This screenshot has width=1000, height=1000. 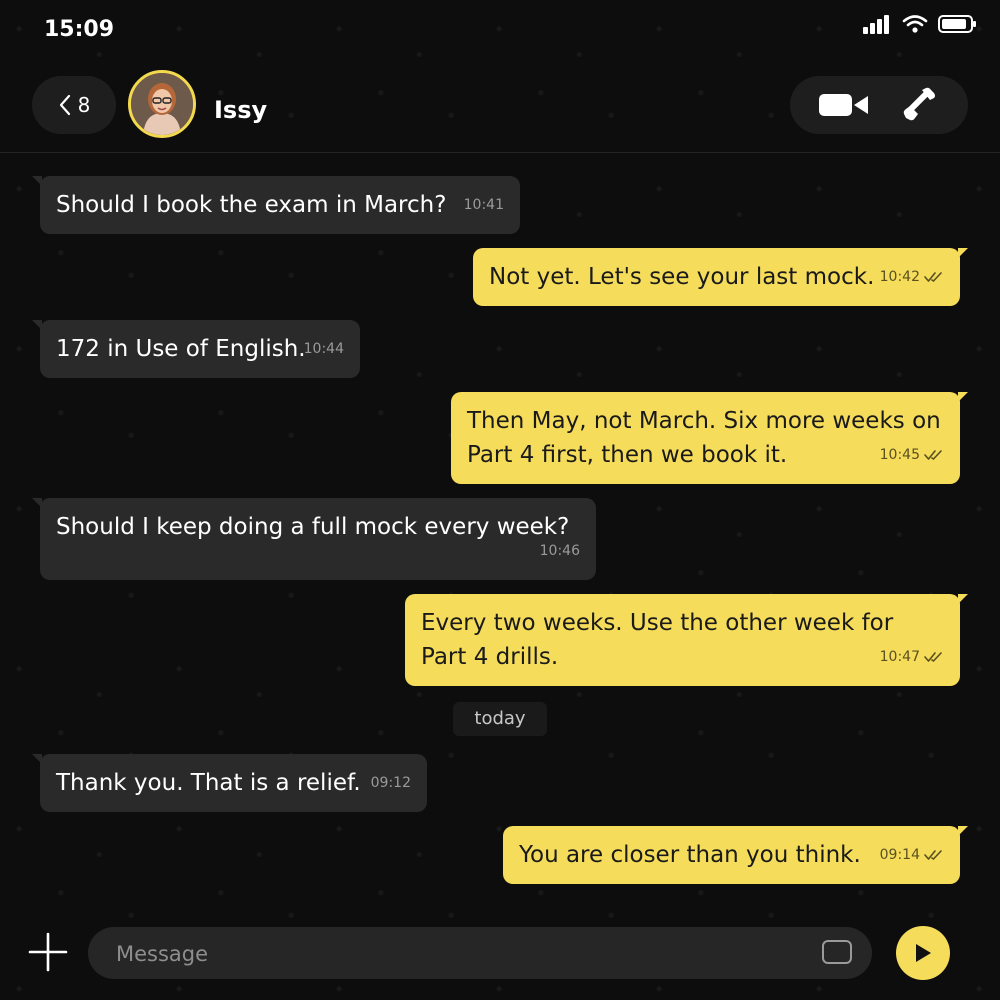 I want to click on message-text: 172 in Use of English., so click(x=181, y=349).